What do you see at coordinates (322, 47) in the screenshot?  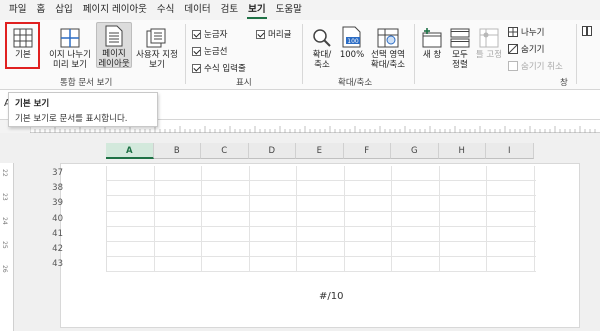 I see `zoom-button: 확대/ 축소` at bounding box center [322, 47].